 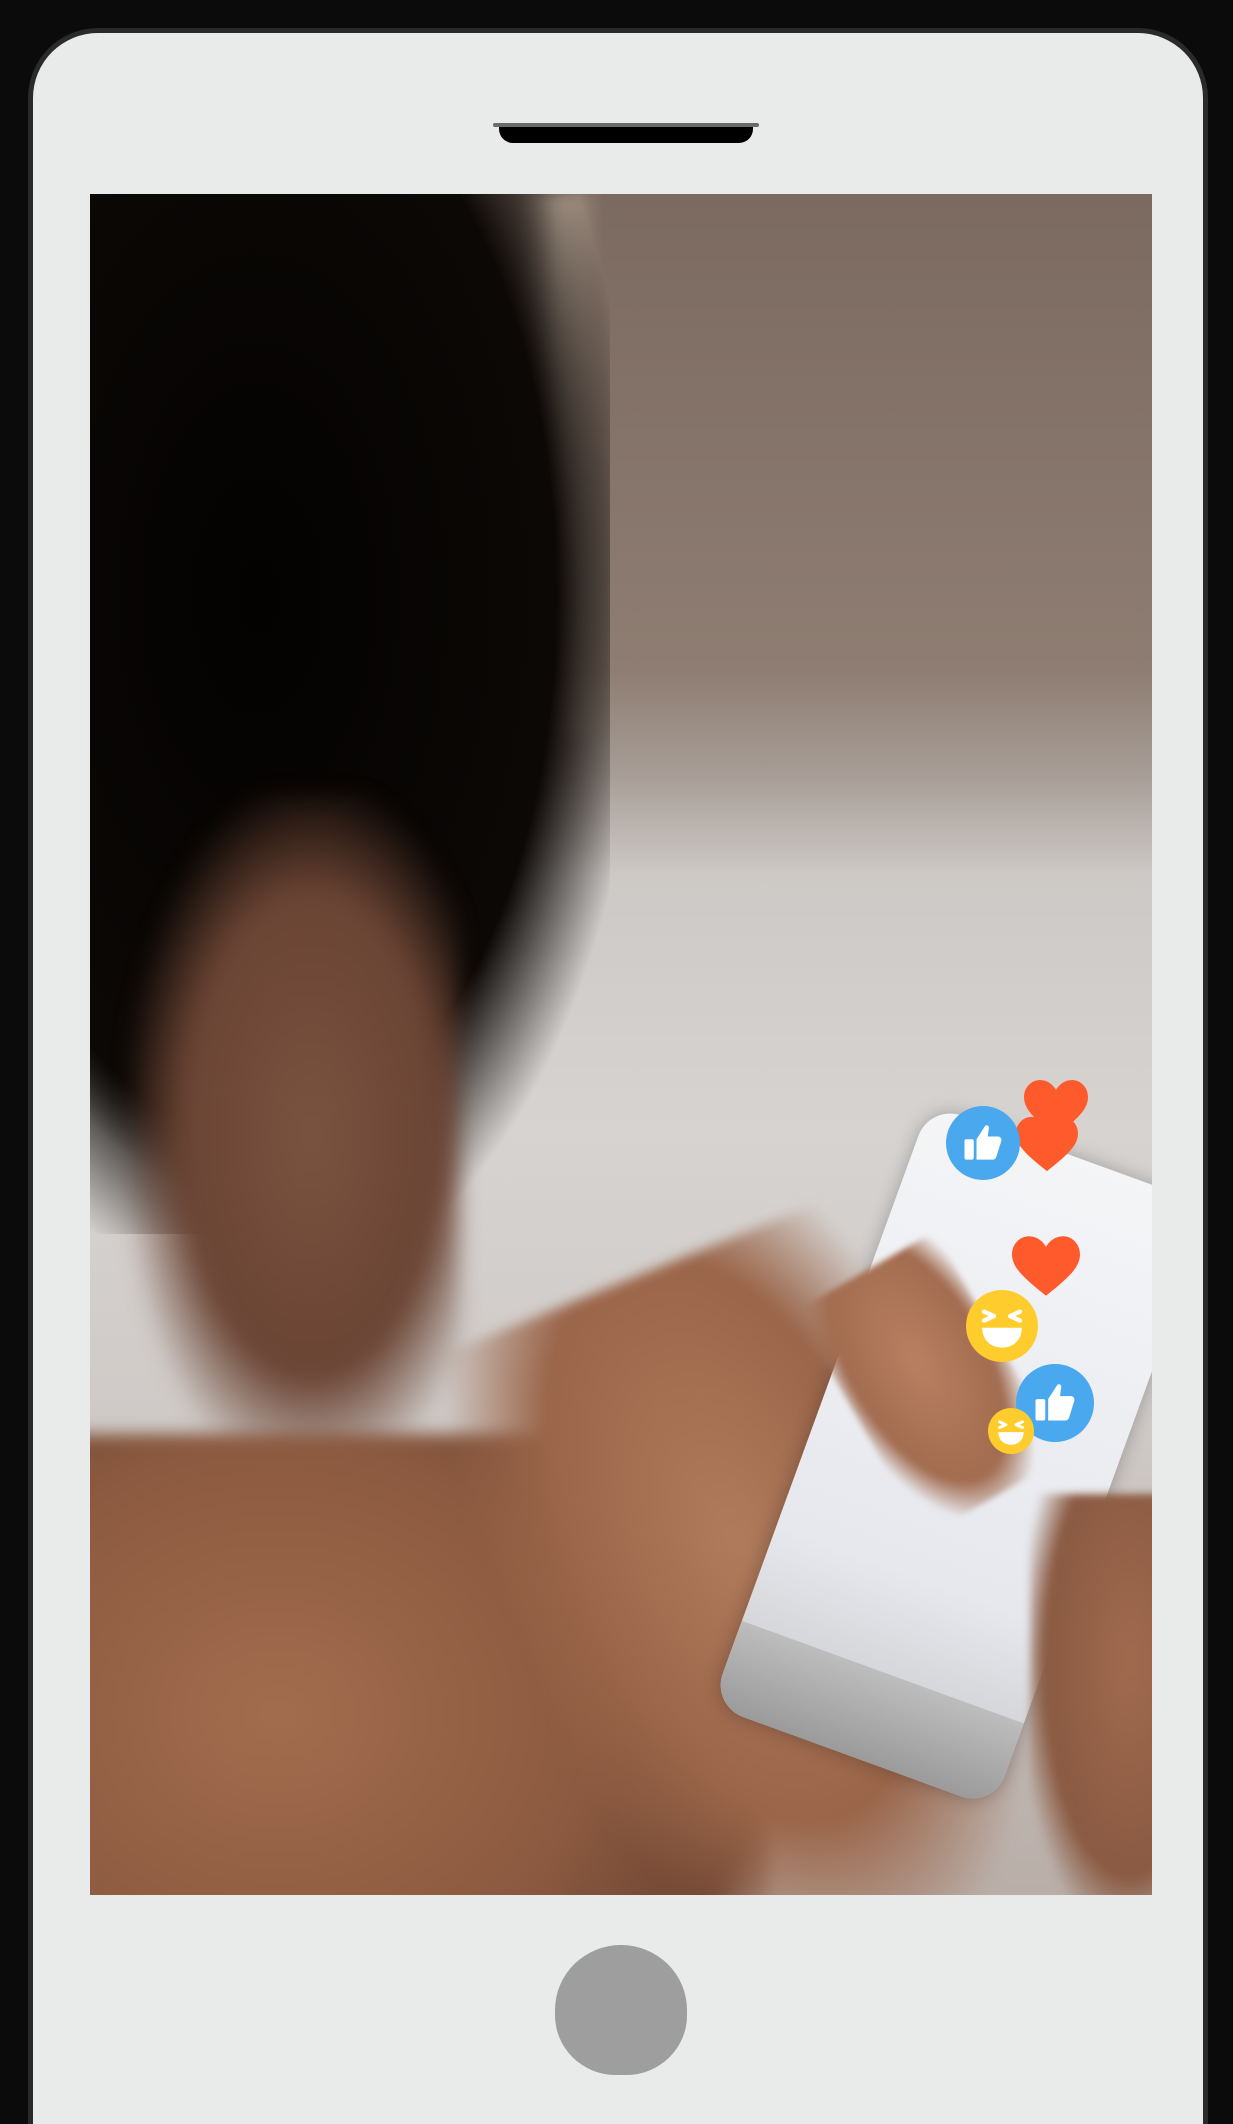 I want to click on person-right-hand, so click(x=1091, y=1694).